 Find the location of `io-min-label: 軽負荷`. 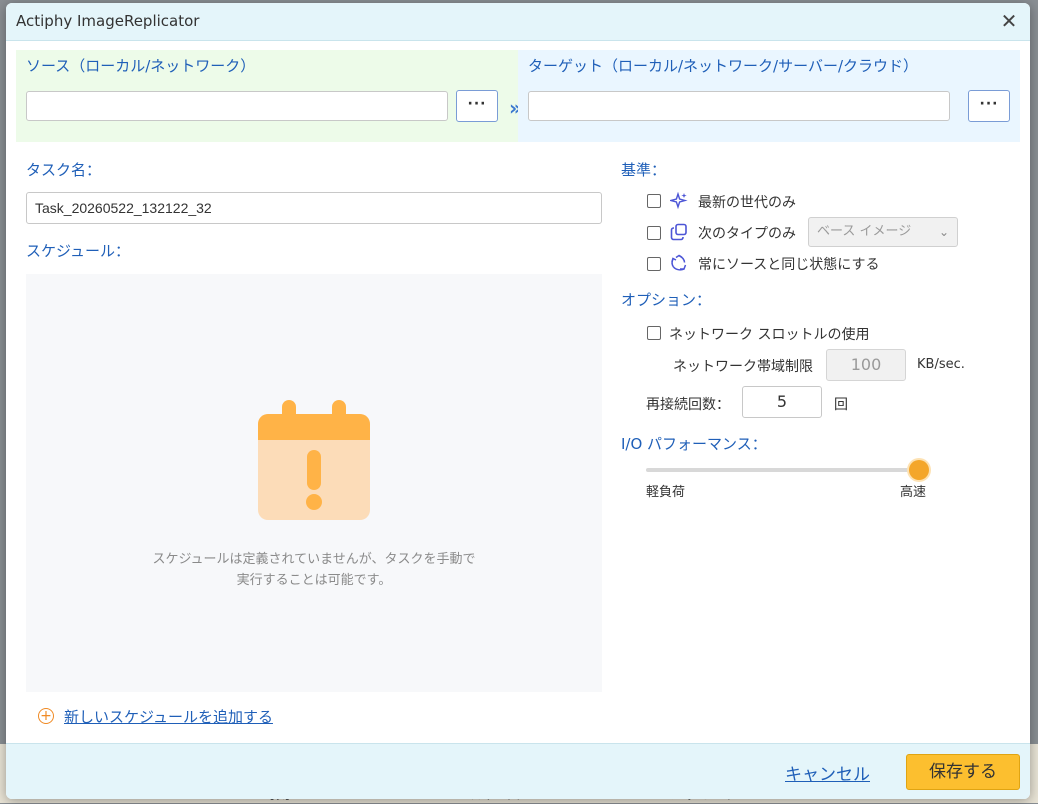

io-min-label: 軽負荷 is located at coordinates (666, 492).